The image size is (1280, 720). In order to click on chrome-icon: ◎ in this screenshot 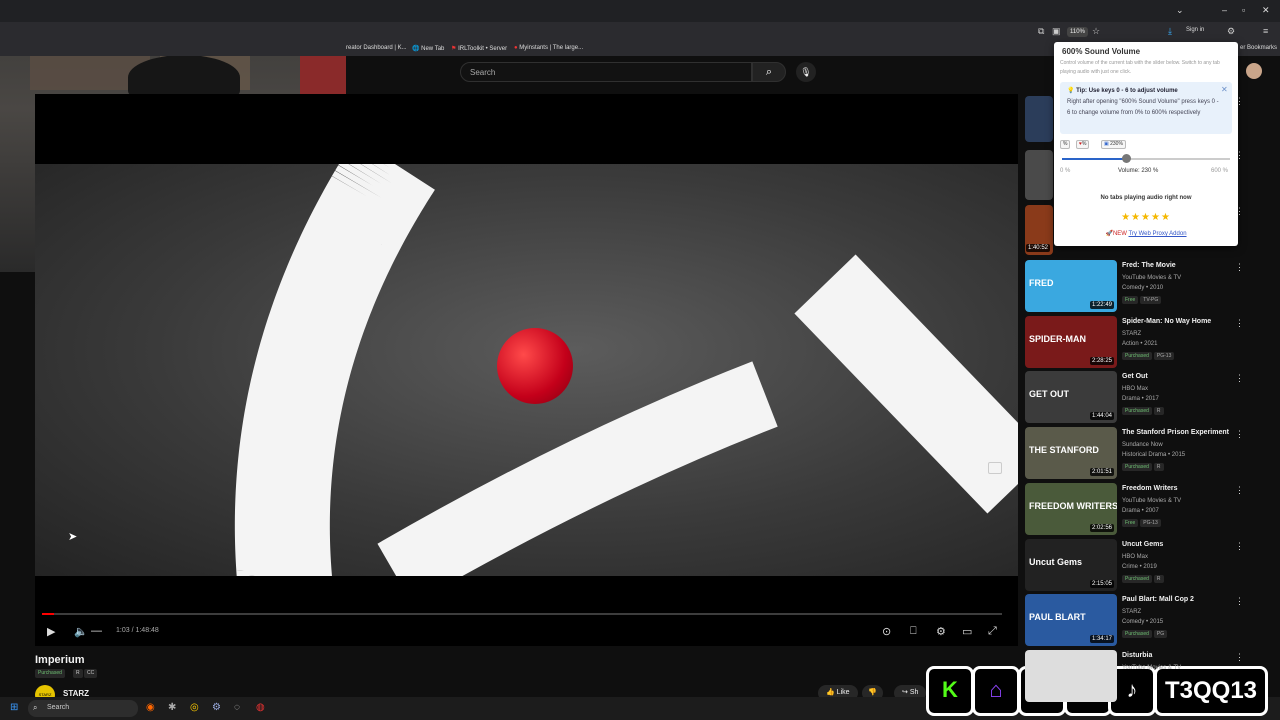, I will do `click(194, 707)`.